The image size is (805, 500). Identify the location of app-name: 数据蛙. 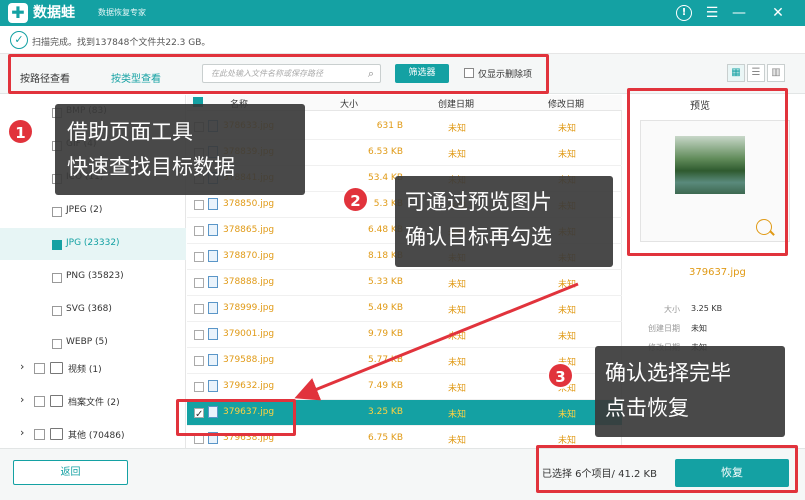
(54, 13).